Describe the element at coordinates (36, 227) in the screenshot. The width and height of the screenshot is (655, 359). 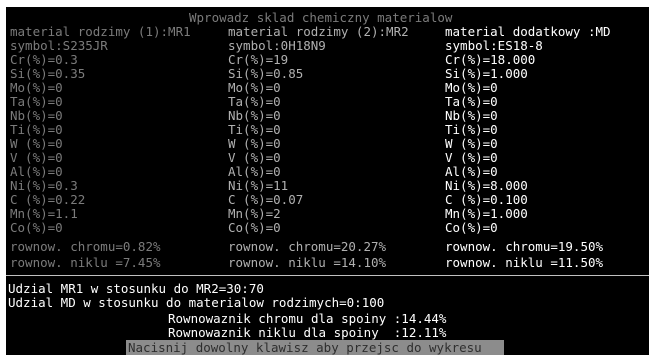
I see `mr1-co: Co(%)=0` at that location.